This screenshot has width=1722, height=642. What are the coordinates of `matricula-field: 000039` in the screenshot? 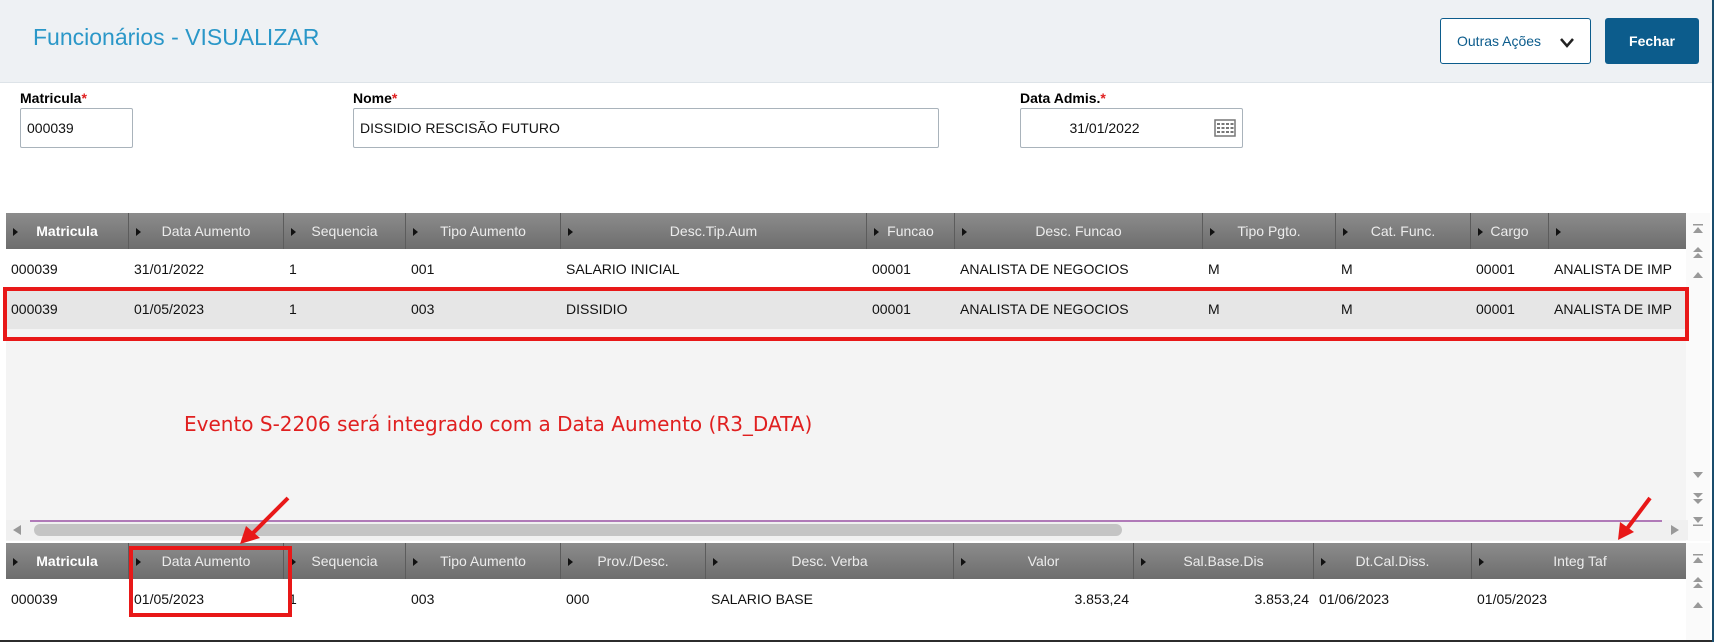 It's located at (76, 128).